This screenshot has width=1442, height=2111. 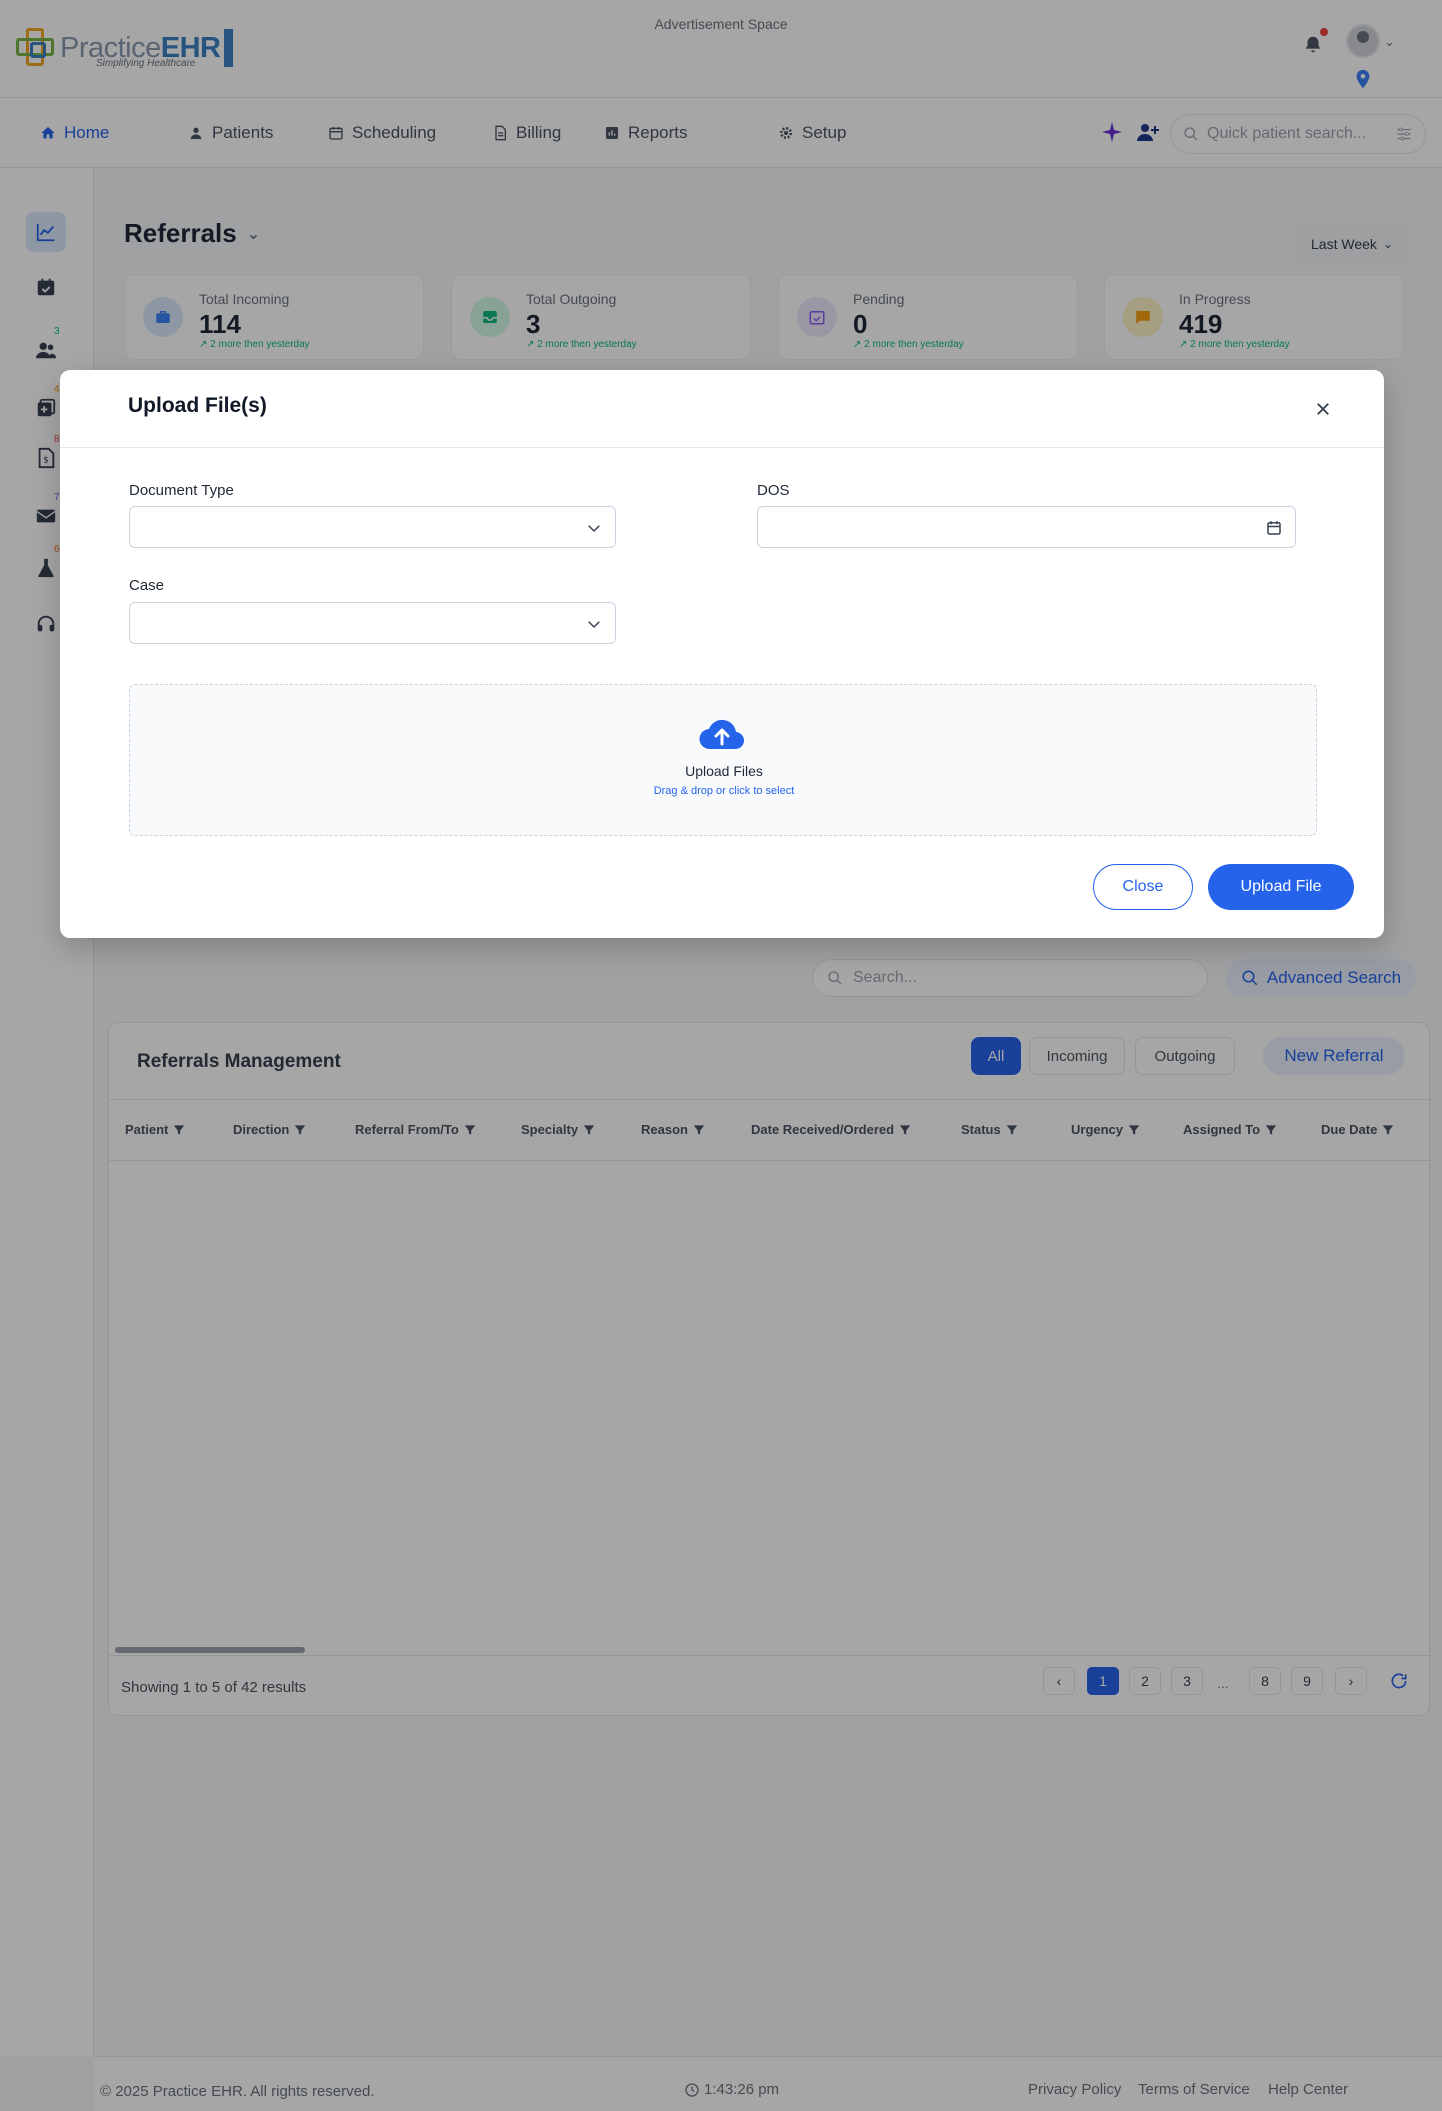 I want to click on modal-header: Upload File(s), so click(x=722, y=409).